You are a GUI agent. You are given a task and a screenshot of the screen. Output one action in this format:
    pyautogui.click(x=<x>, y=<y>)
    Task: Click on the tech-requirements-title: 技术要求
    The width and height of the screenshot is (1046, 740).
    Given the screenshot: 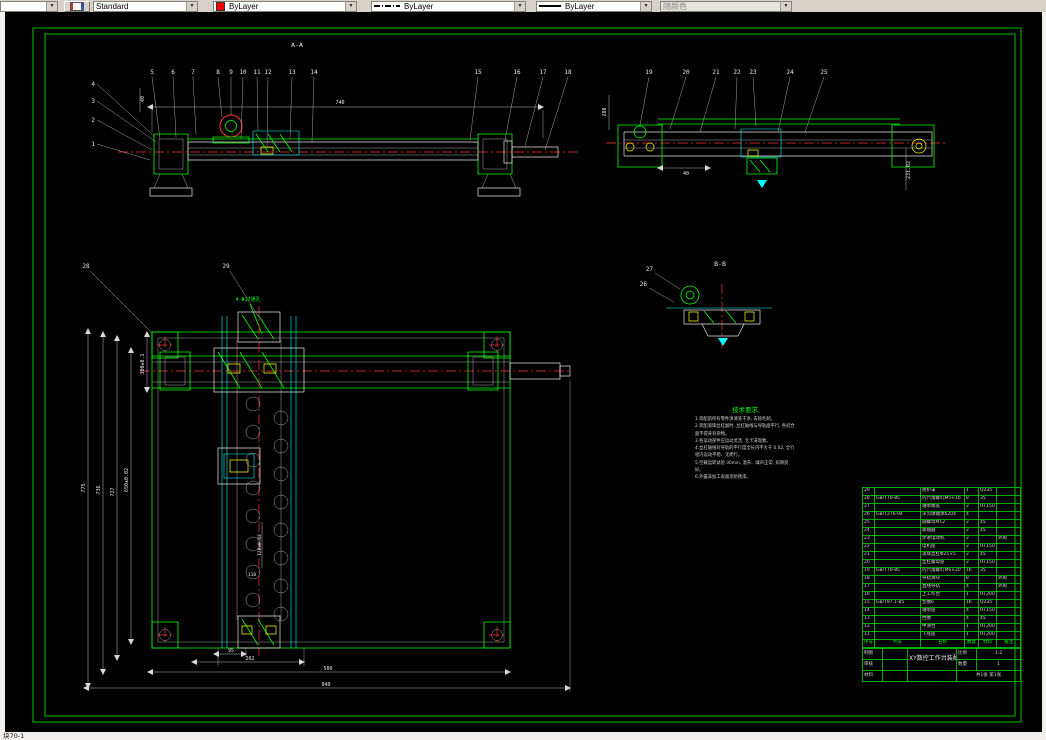 What is the action you would take?
    pyautogui.click(x=745, y=410)
    